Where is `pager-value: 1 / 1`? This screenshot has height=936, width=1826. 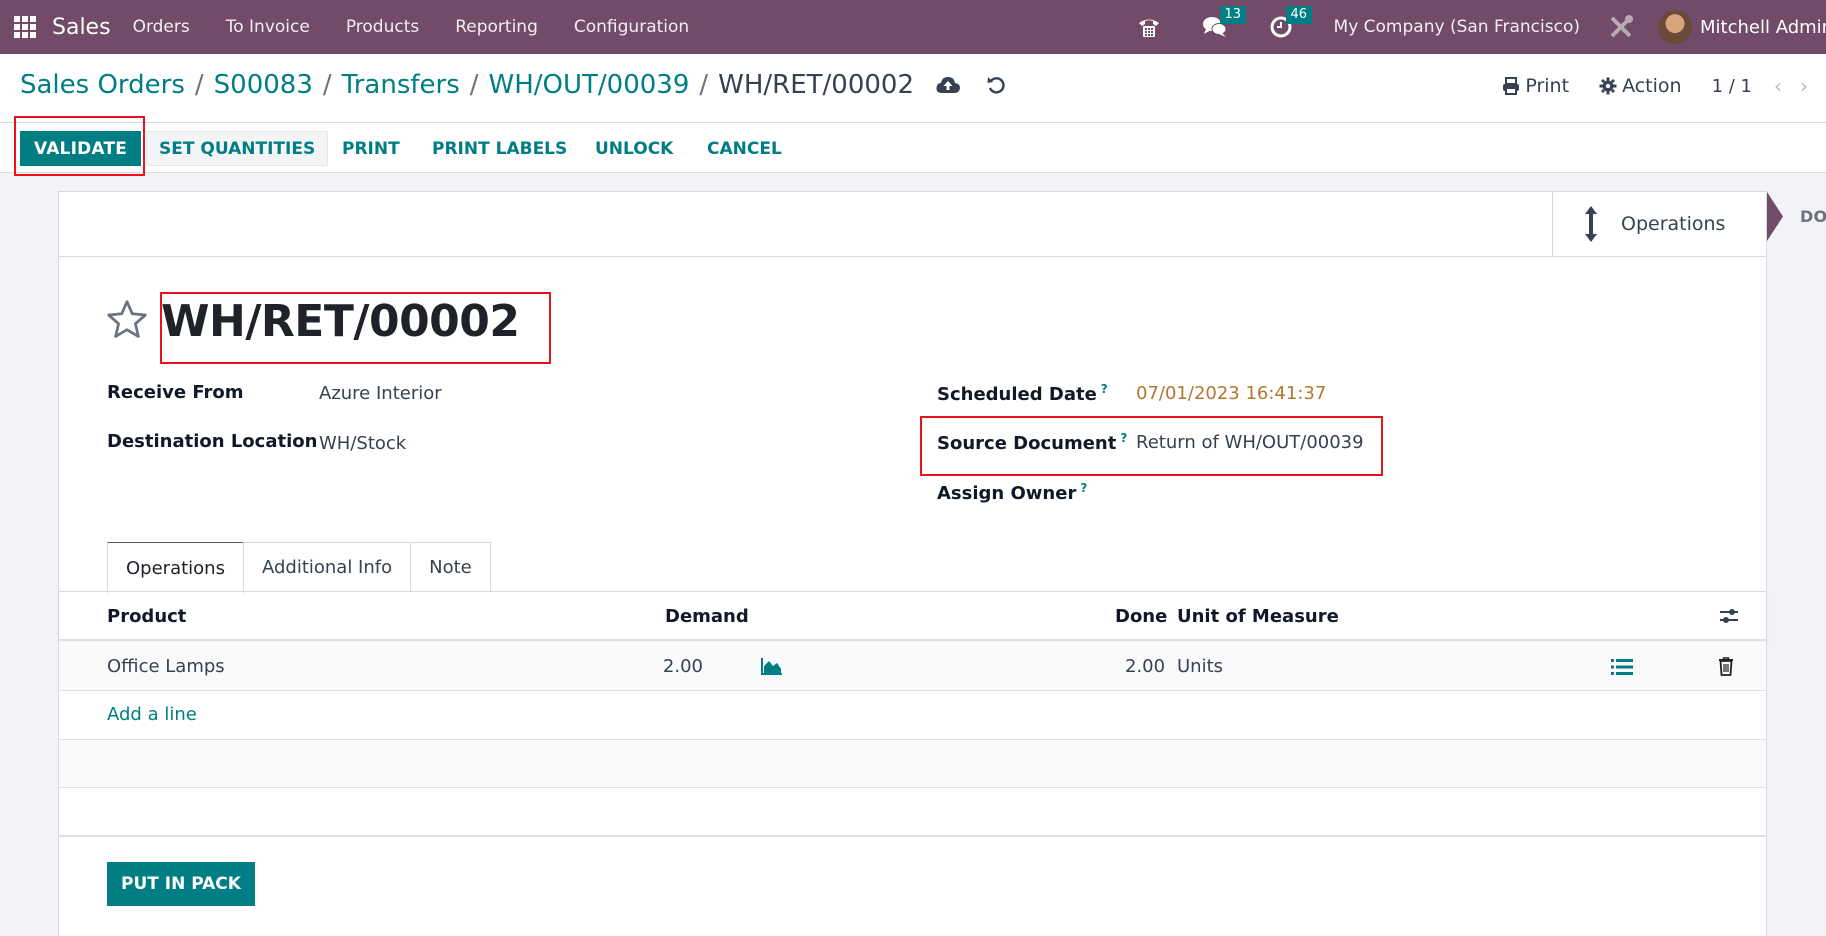 pager-value: 1 / 1 is located at coordinates (1732, 86).